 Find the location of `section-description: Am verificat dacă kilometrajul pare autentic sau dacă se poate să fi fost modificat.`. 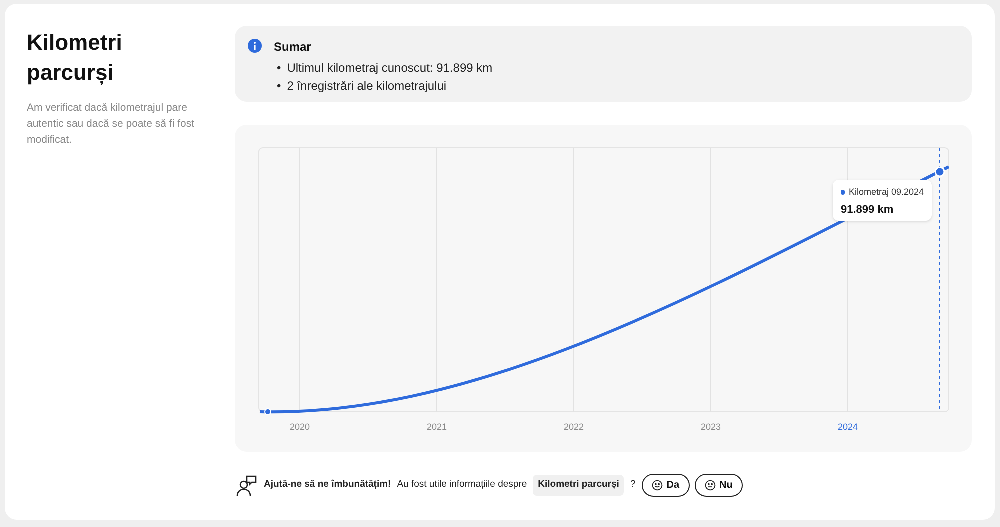

section-description: Am verificat dacă kilometrajul pare autentic sau dacă se poate să fi fost modificat. is located at coordinates (111, 124).